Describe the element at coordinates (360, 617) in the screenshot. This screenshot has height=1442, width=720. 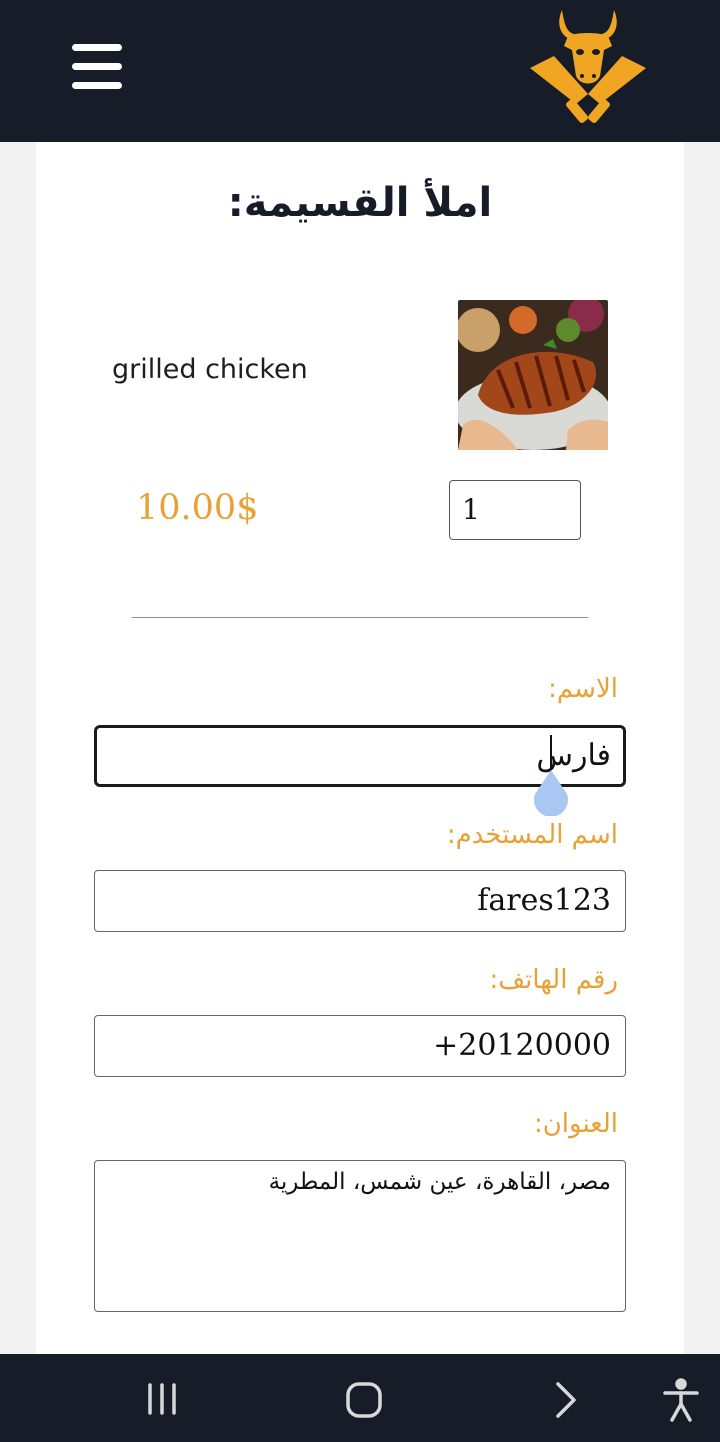
I see `divider` at that location.